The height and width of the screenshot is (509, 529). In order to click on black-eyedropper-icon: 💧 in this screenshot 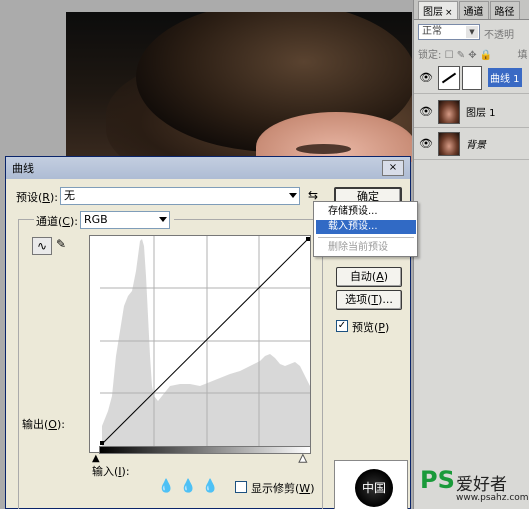, I will do `click(166, 486)`.